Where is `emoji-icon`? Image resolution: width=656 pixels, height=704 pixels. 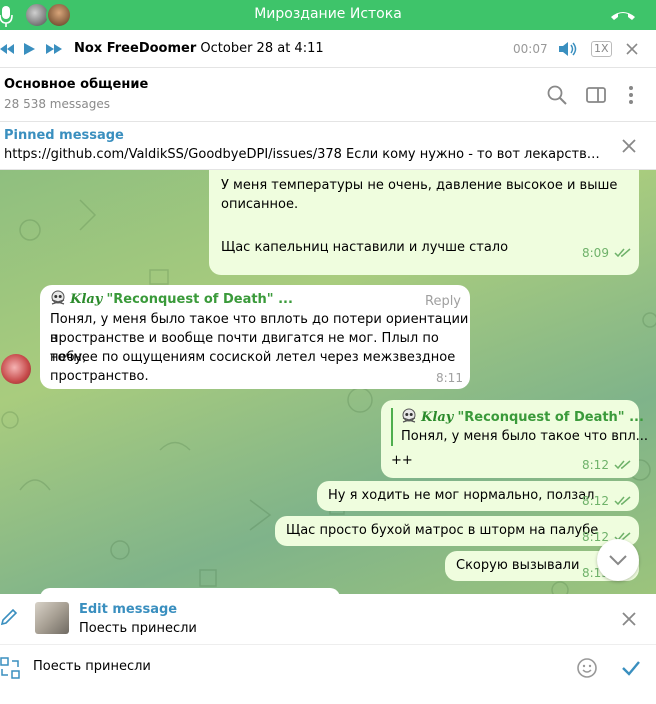
emoji-icon is located at coordinates (587, 668).